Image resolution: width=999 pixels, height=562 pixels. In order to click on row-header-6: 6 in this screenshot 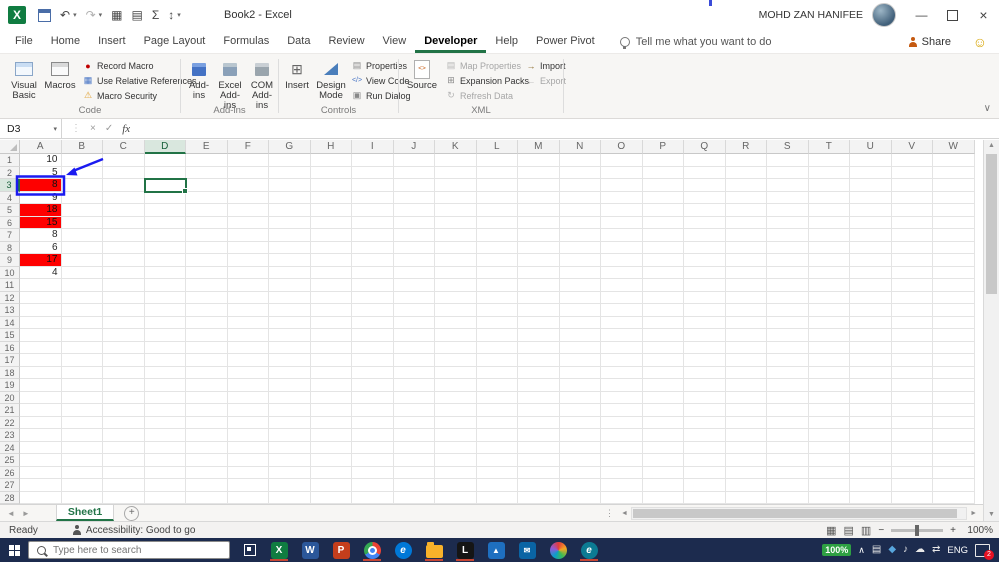, I will do `click(10, 222)`.